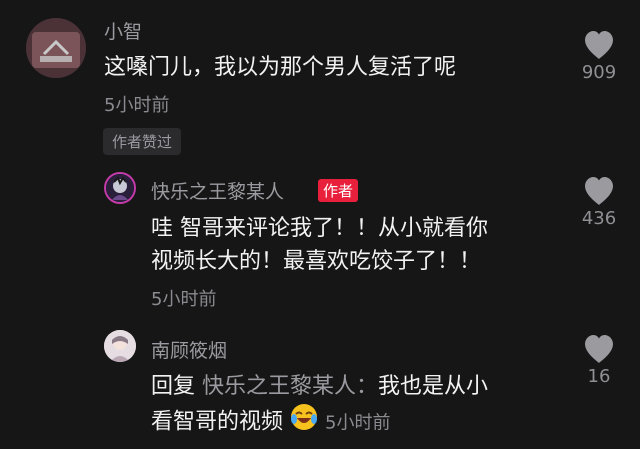  Describe the element at coordinates (280, 67) in the screenshot. I see `comment-text: 这嗓门儿，我以为那个男人复活了呢` at that location.